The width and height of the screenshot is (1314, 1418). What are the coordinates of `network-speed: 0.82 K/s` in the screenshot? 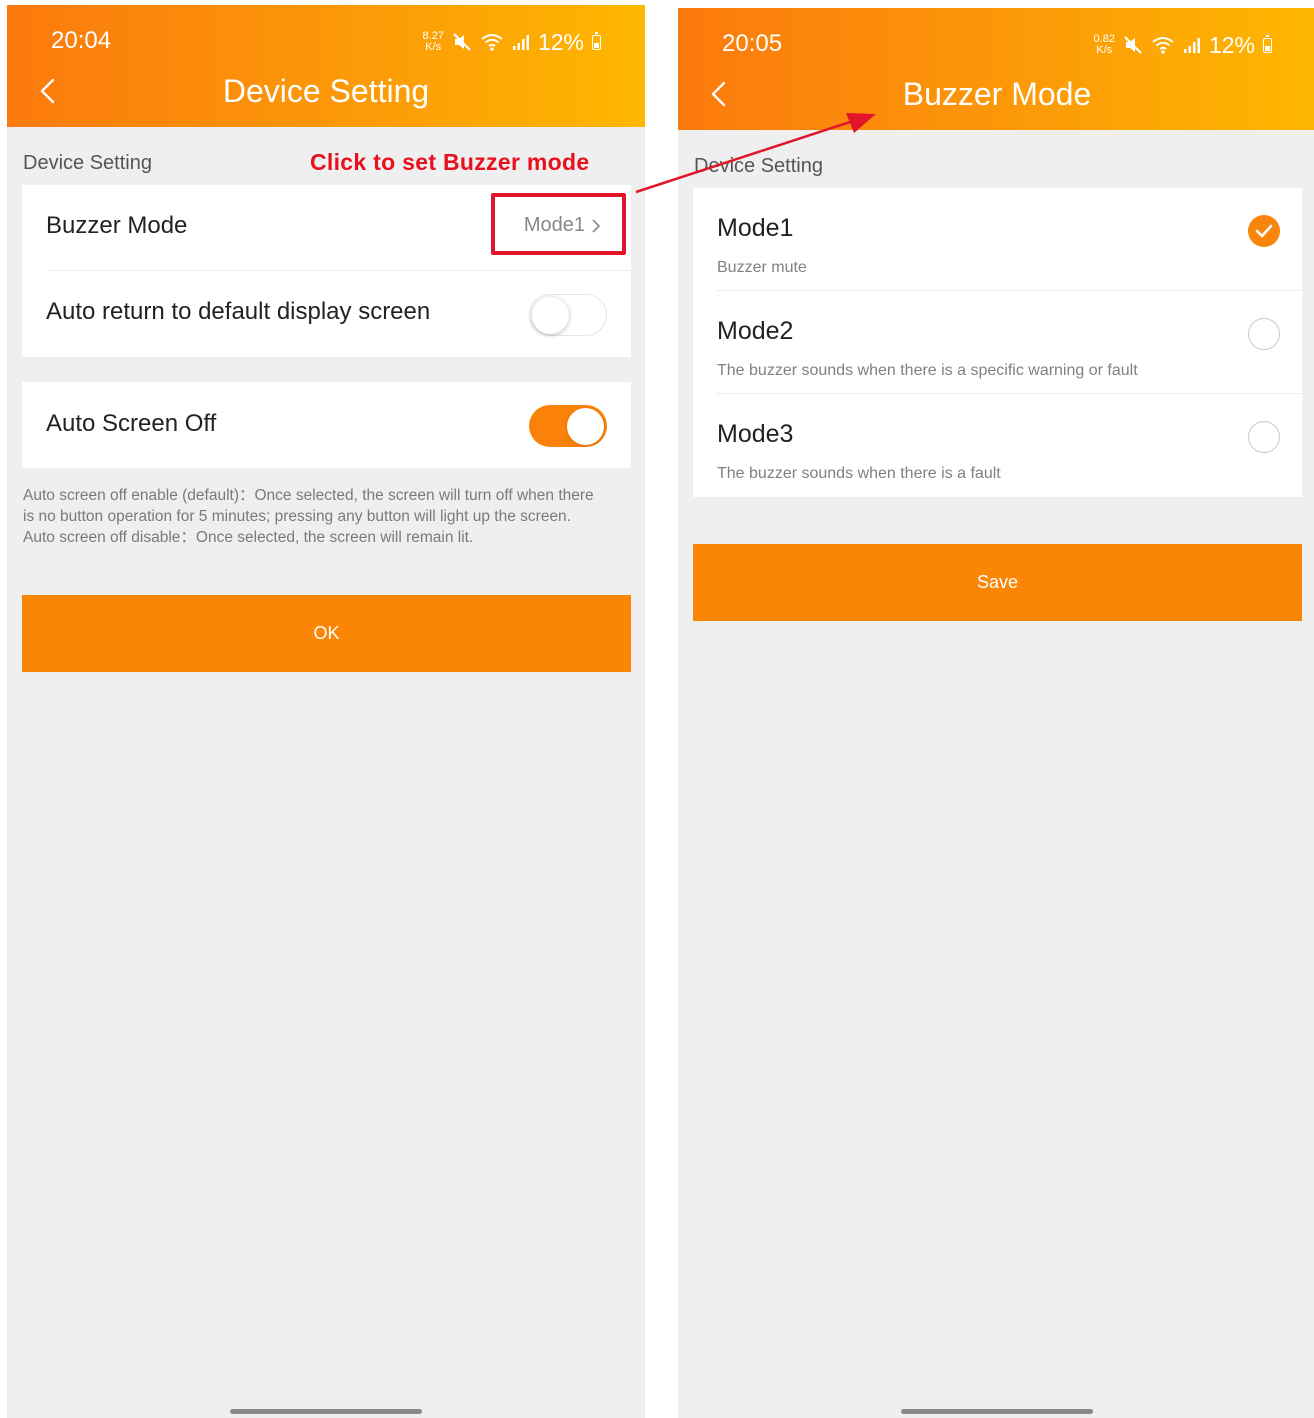 It's located at (1104, 45).